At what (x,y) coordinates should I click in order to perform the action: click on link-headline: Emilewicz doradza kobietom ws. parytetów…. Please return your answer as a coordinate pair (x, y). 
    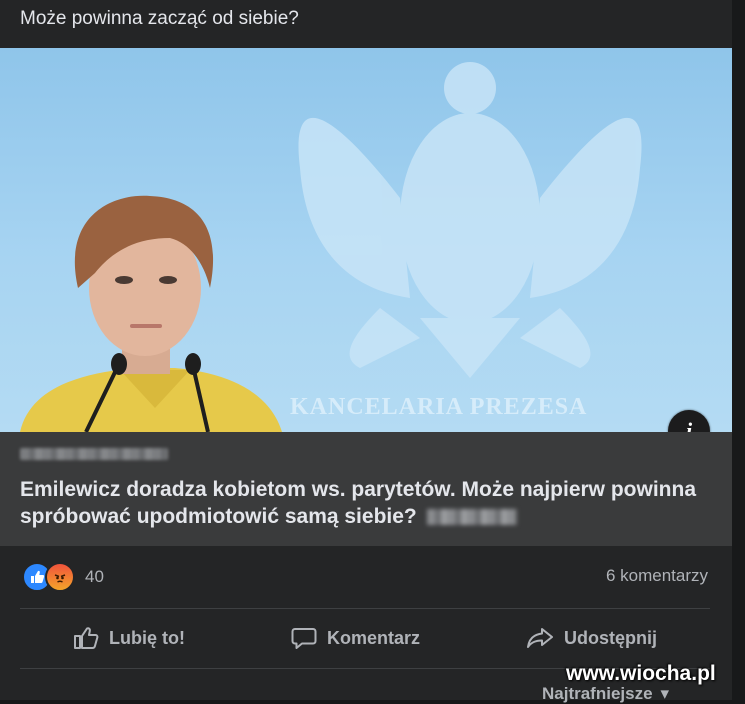
    Looking at the image, I should click on (365, 503).